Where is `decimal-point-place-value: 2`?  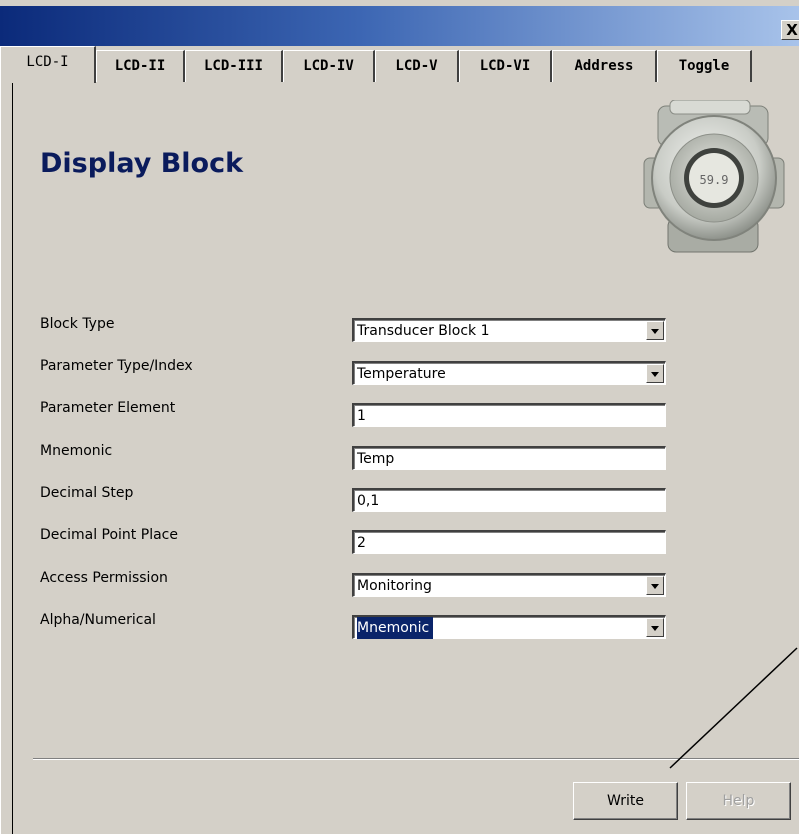 decimal-point-place-value: 2 is located at coordinates (361, 543).